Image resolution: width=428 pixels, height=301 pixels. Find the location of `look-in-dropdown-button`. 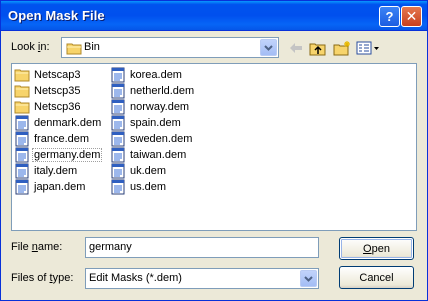

look-in-dropdown-button is located at coordinates (268, 47).